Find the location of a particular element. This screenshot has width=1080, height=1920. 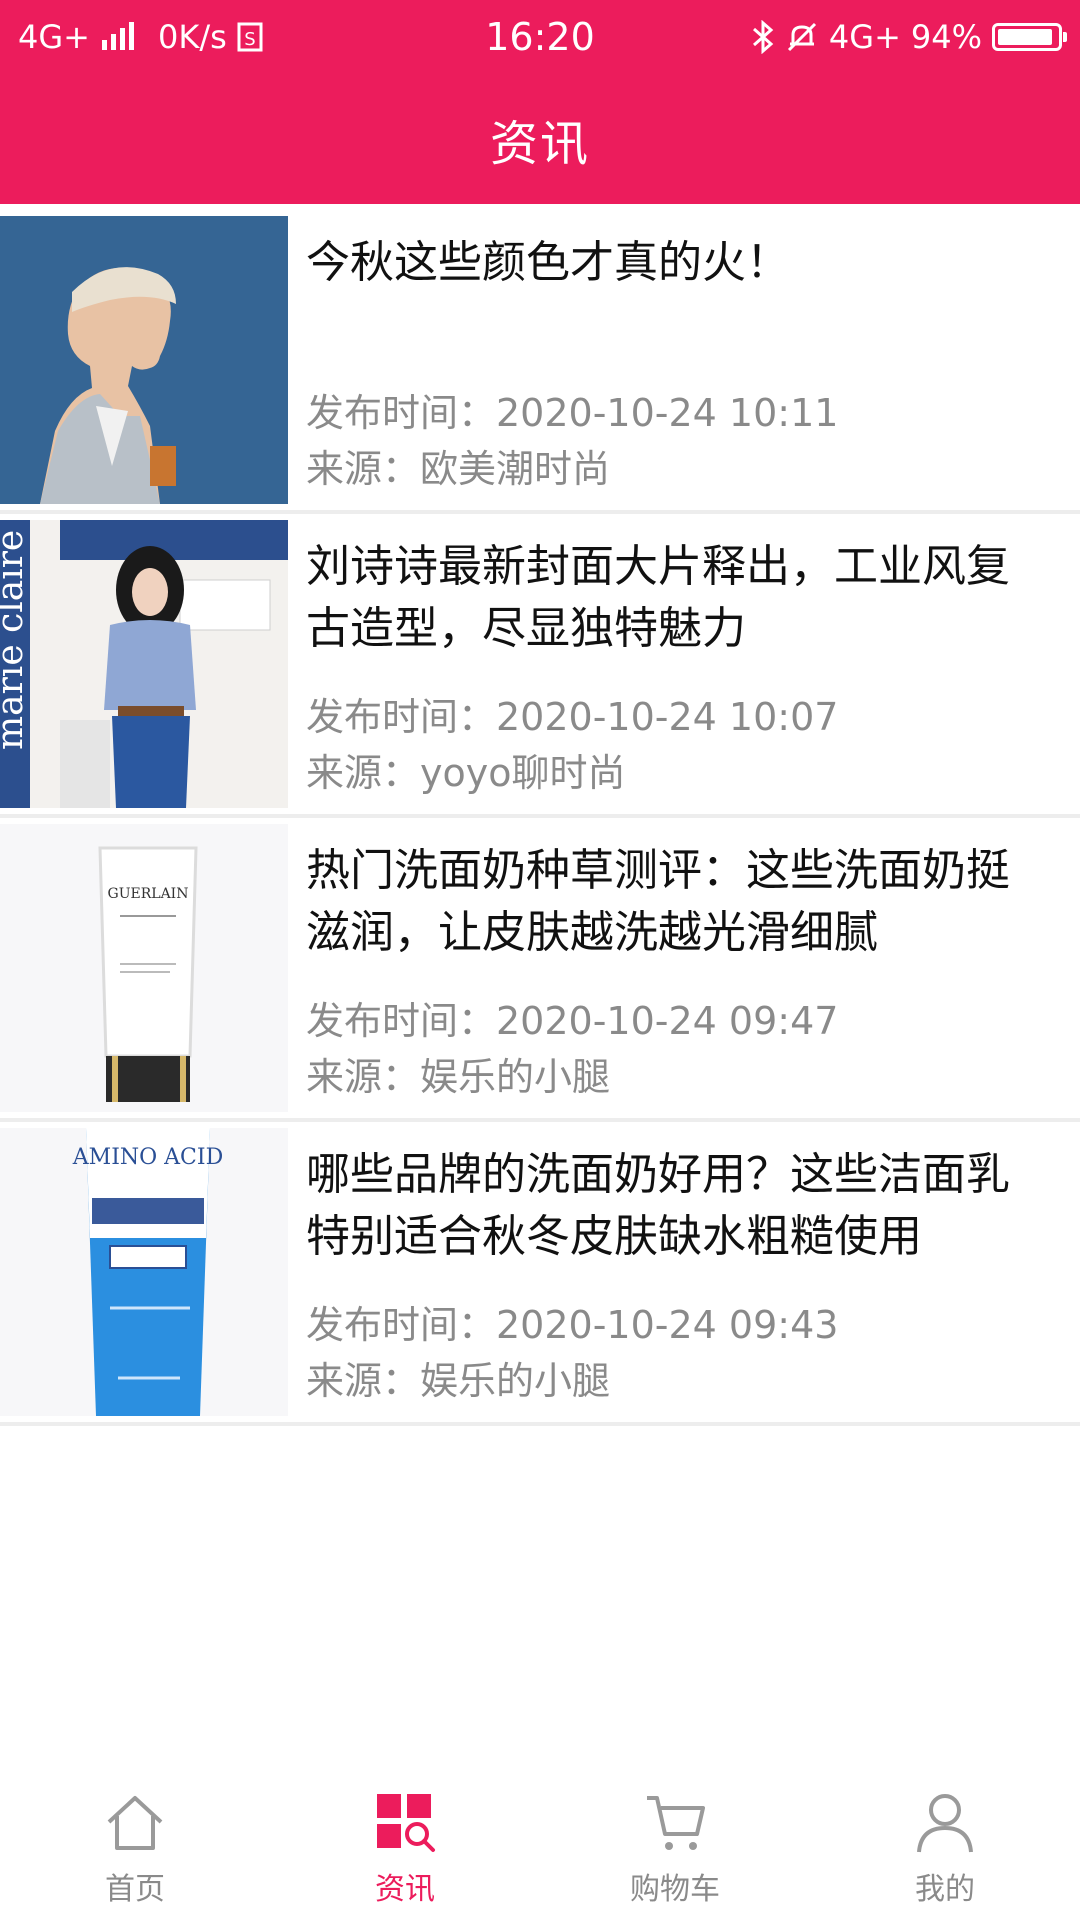

news-thumbnail is located at coordinates (144, 360).